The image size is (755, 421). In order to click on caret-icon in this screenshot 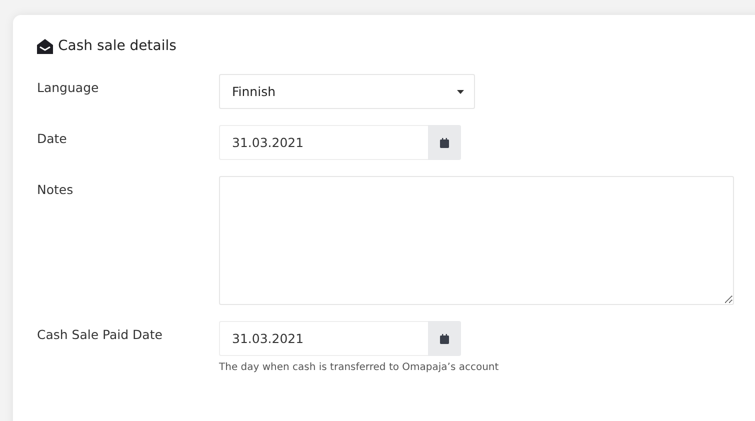, I will do `click(460, 92)`.